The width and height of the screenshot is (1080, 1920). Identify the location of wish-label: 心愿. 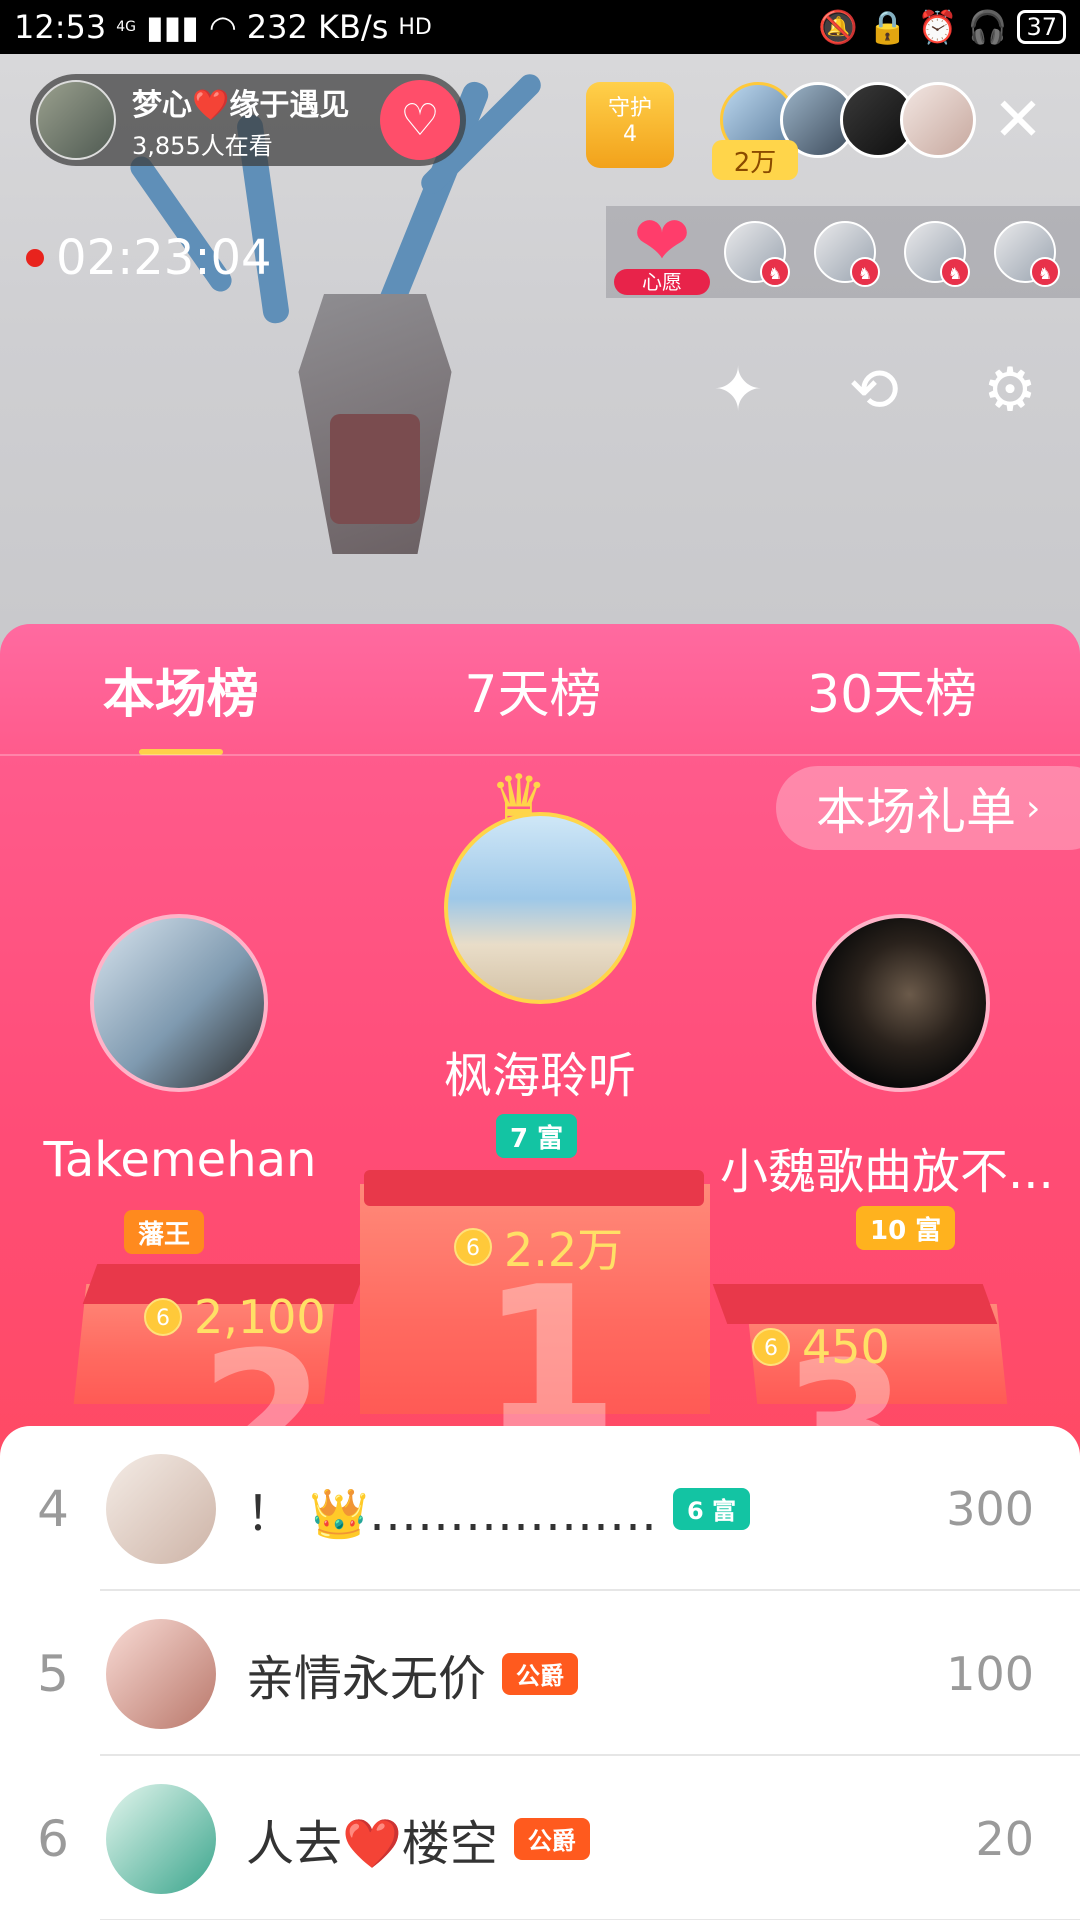
(662, 282).